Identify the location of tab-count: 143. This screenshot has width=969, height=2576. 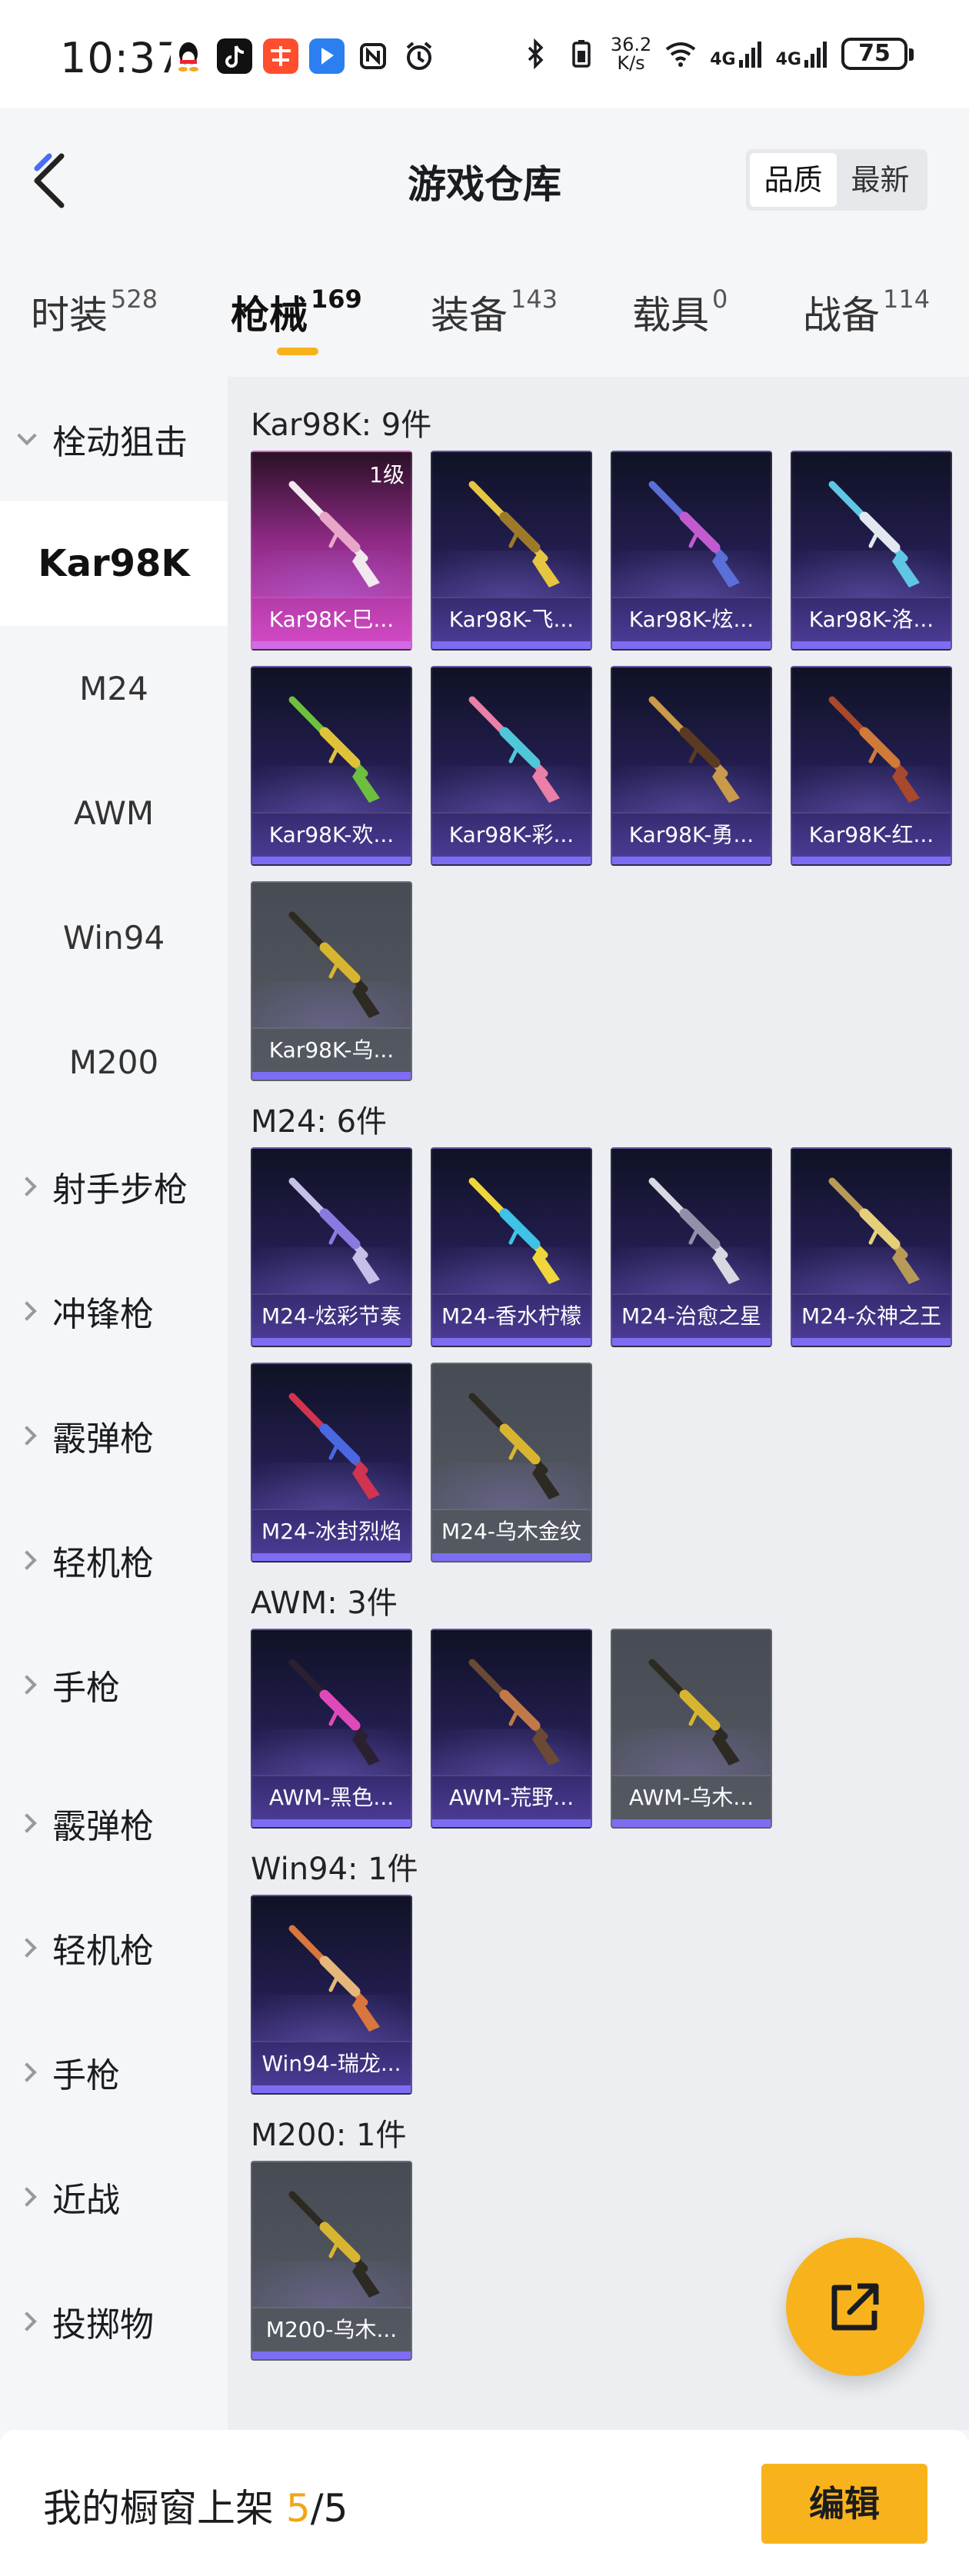
(534, 299).